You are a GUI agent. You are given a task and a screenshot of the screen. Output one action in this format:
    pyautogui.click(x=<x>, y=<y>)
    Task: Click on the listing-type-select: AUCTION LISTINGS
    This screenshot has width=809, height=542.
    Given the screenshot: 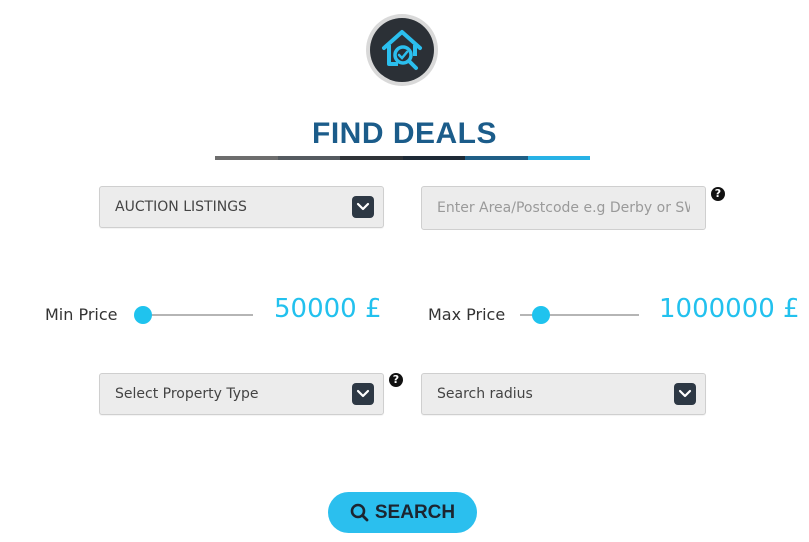 What is the action you would take?
    pyautogui.click(x=241, y=207)
    